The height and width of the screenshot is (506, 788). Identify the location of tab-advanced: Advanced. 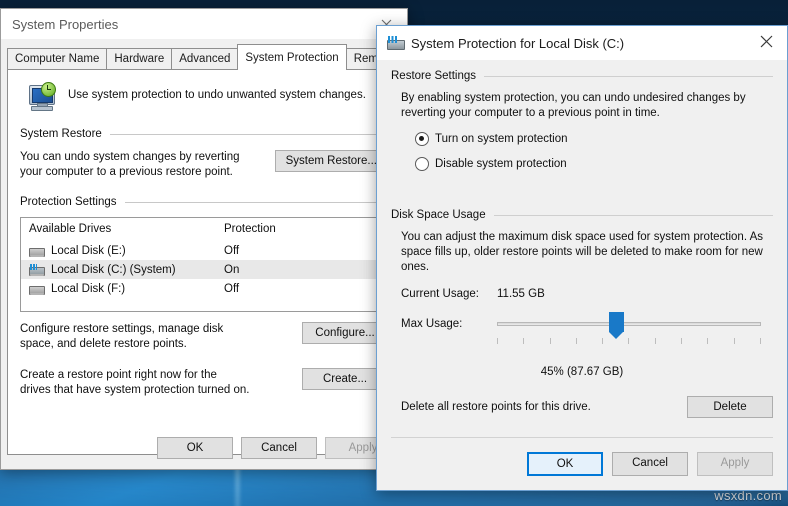
(205, 59).